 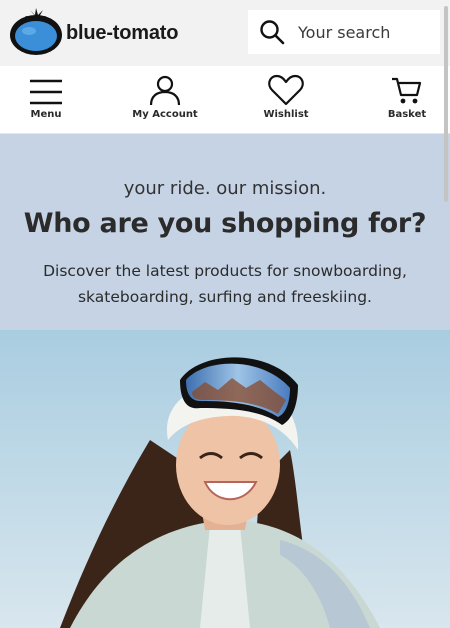 I want to click on nav-my-account-label: My Account, so click(x=165, y=114).